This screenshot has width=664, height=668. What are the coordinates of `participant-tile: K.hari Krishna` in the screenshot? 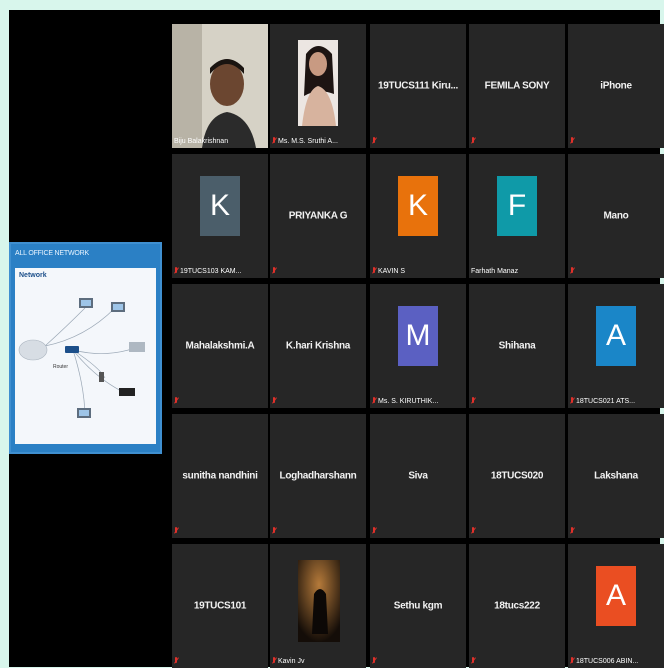 It's located at (318, 346).